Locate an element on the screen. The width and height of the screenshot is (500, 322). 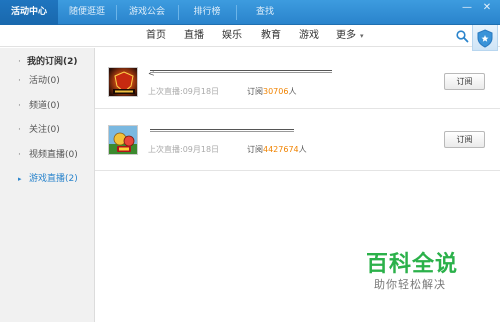
shield-icon is located at coordinates (485, 38).